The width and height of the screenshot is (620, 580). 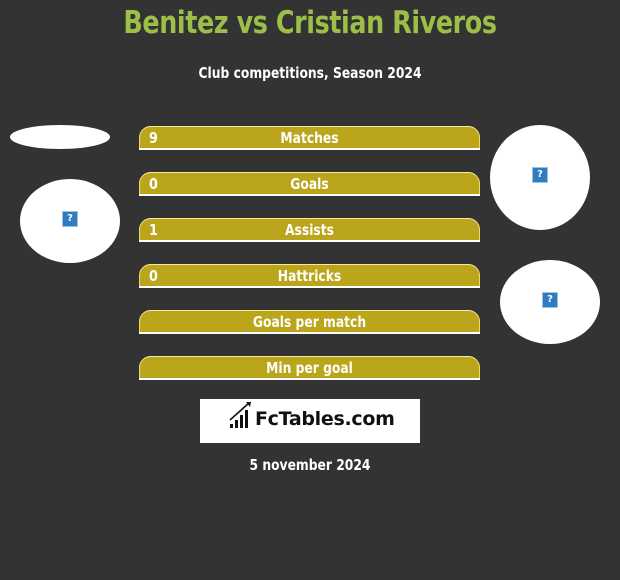 I want to click on stat-label: Goals per match, so click(x=309, y=322).